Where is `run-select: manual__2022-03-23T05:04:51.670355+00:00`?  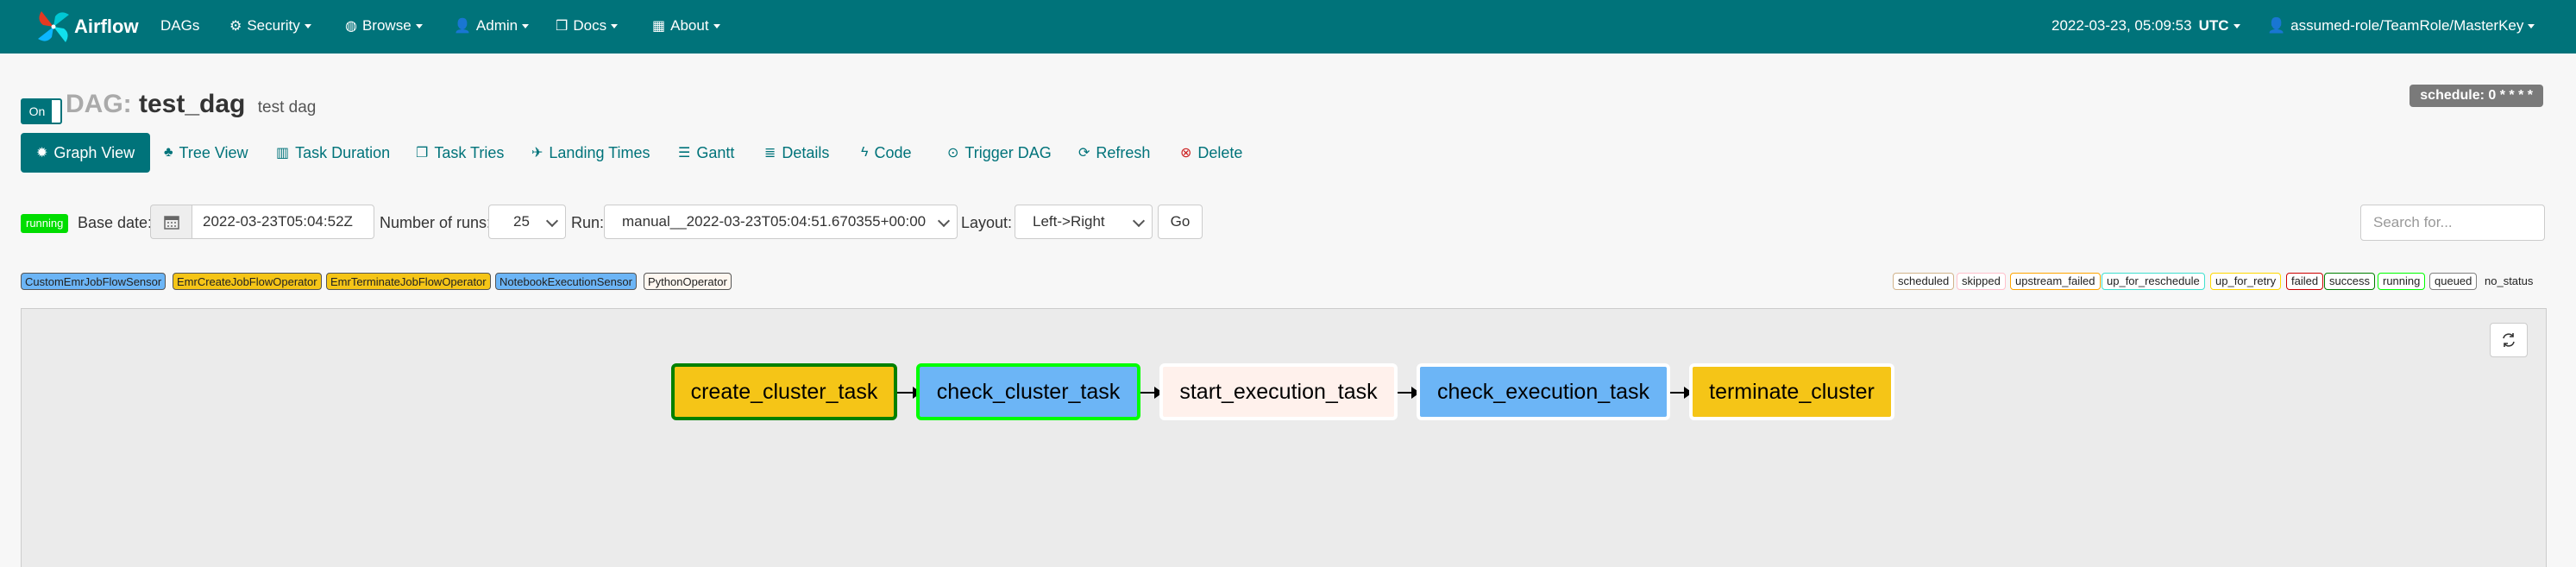
run-select: manual__2022-03-23T05:04:51.670355+00:00 is located at coordinates (781, 222).